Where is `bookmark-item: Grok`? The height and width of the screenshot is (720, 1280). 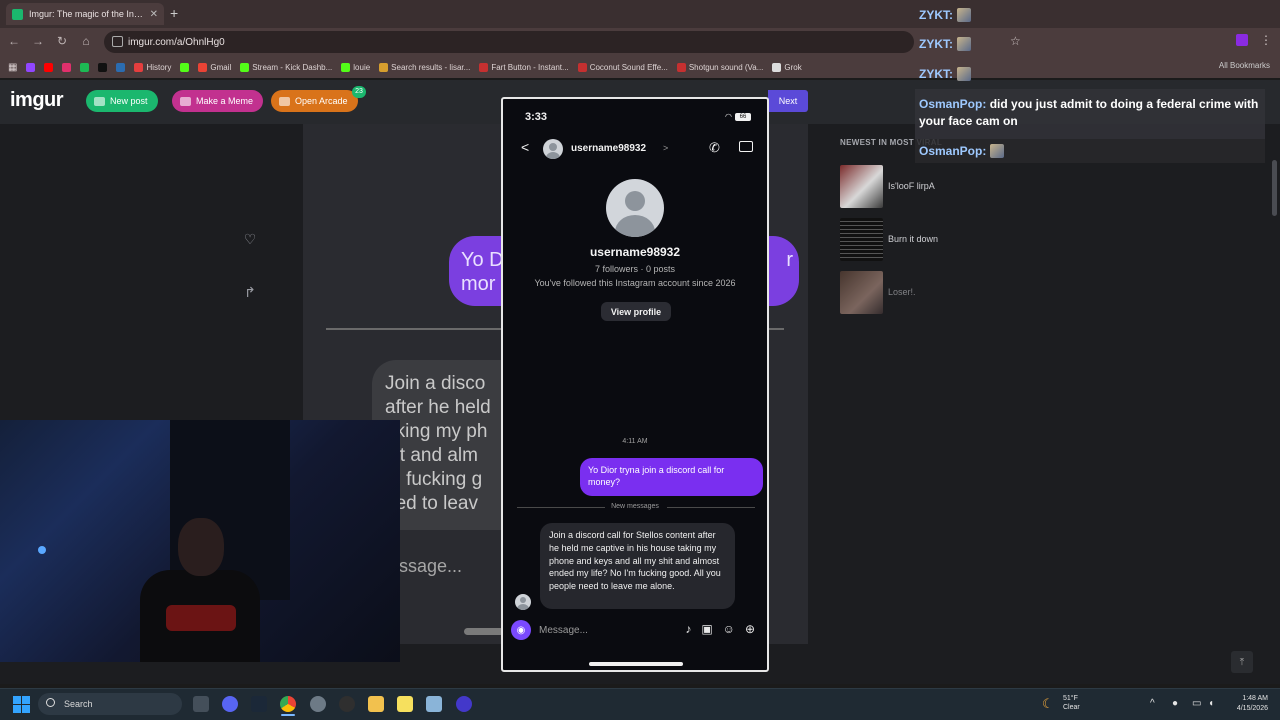 bookmark-item: Grok is located at coordinates (787, 67).